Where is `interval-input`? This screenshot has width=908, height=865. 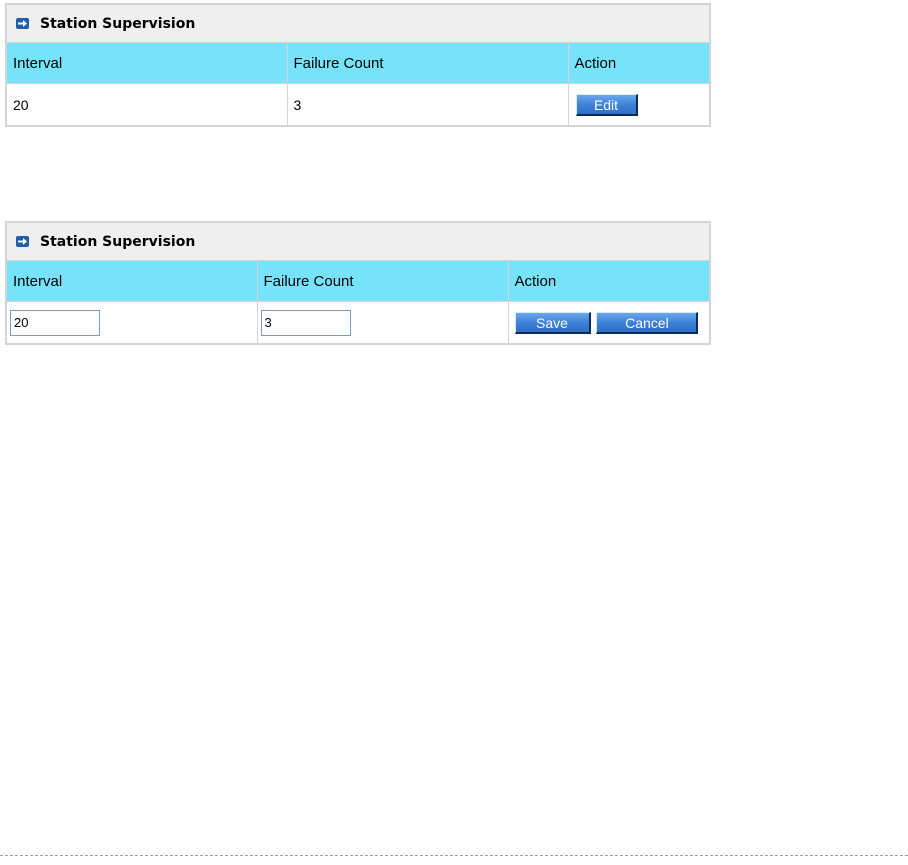 interval-input is located at coordinates (55, 322).